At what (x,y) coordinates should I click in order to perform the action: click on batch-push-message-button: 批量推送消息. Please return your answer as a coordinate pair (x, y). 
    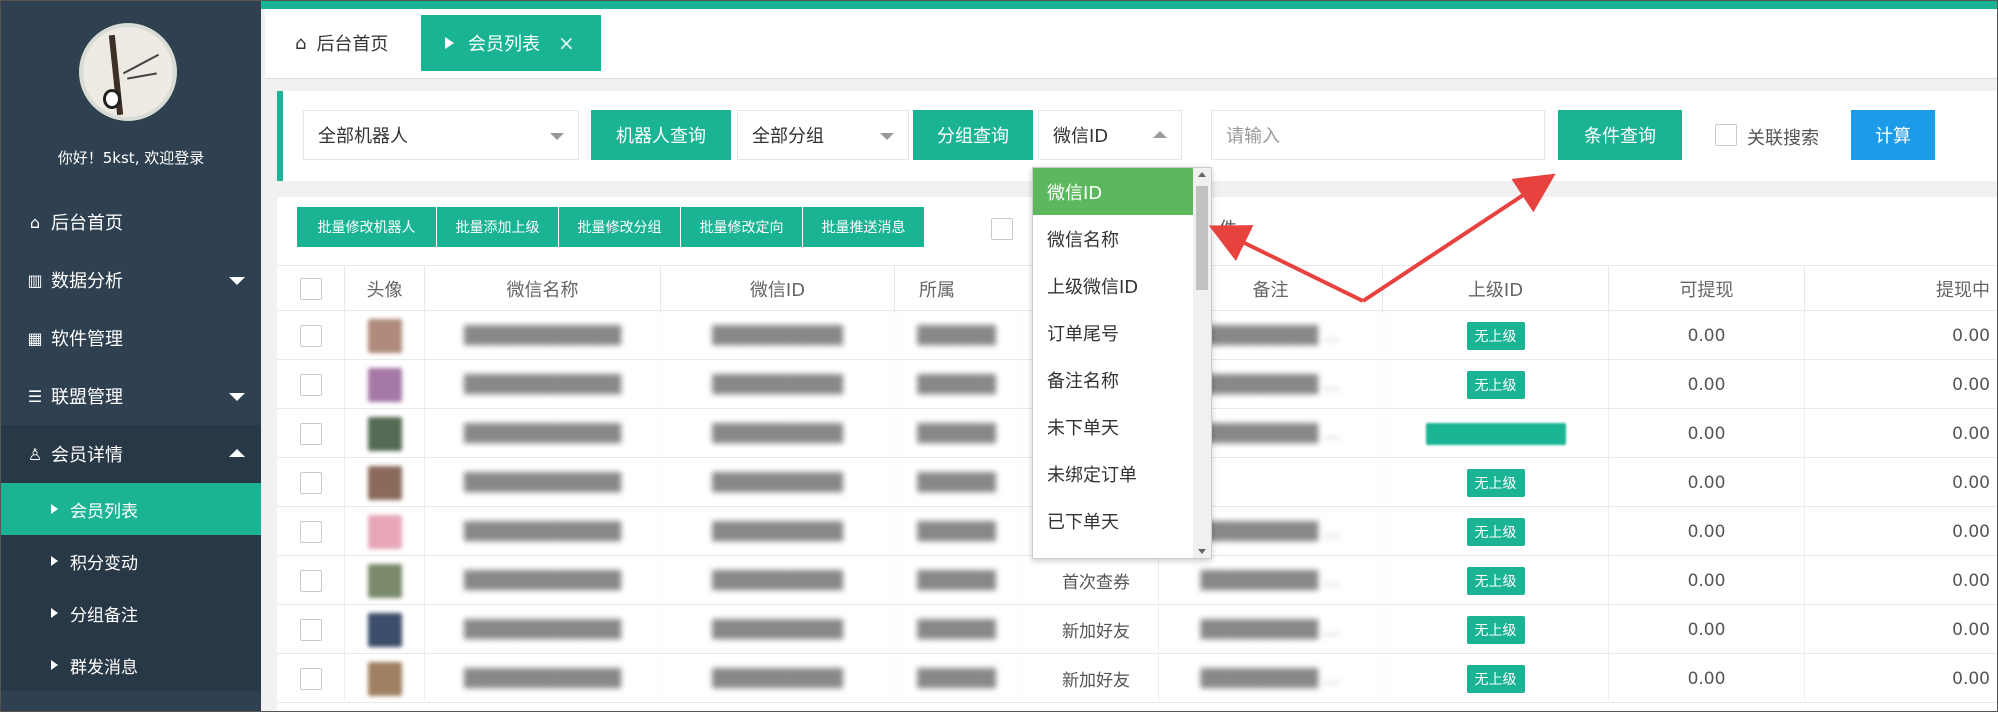
    Looking at the image, I should click on (864, 227).